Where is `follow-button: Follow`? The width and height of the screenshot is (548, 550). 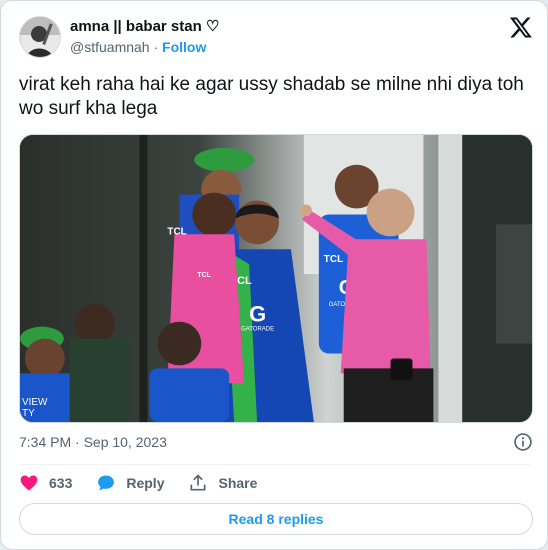 follow-button: Follow is located at coordinates (184, 47).